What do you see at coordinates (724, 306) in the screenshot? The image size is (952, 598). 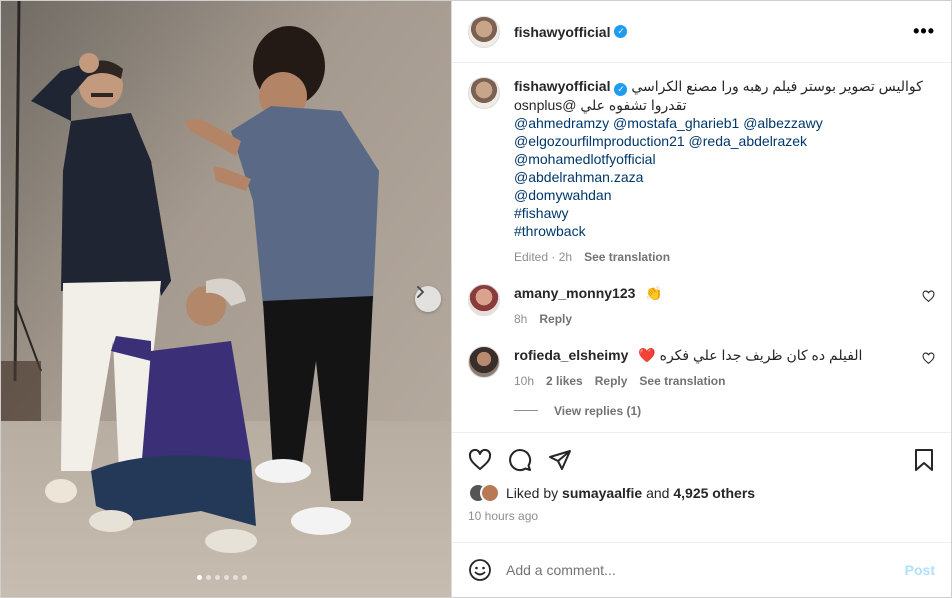 I see `comment-body: amany_monny123 👏 8h Reply` at bounding box center [724, 306].